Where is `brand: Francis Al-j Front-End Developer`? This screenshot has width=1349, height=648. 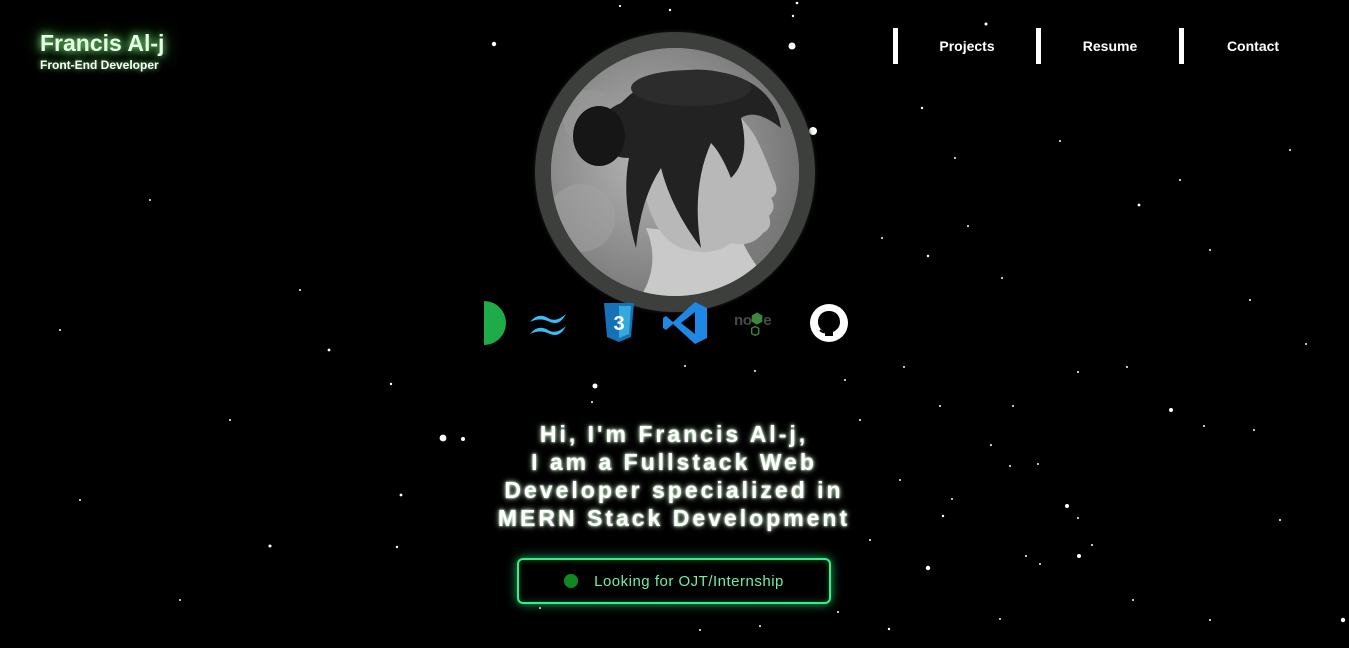
brand: Francis Al-j Front-End Developer is located at coordinates (102, 51).